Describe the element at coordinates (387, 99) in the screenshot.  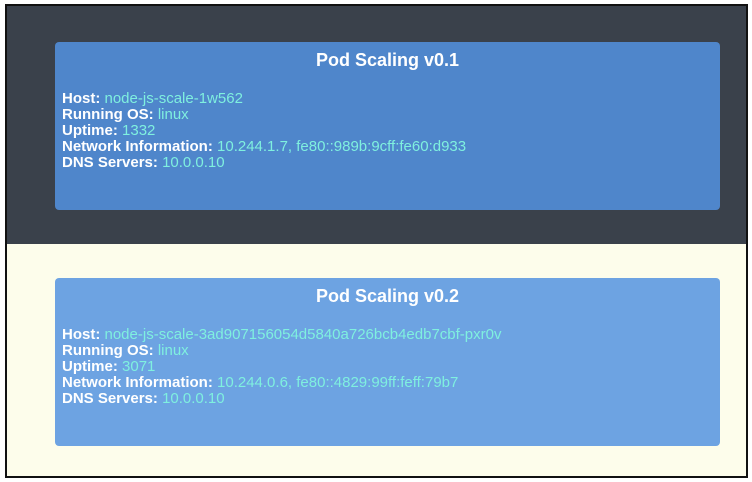
I see `host-row: Host: node-js-scale-1w562` at that location.